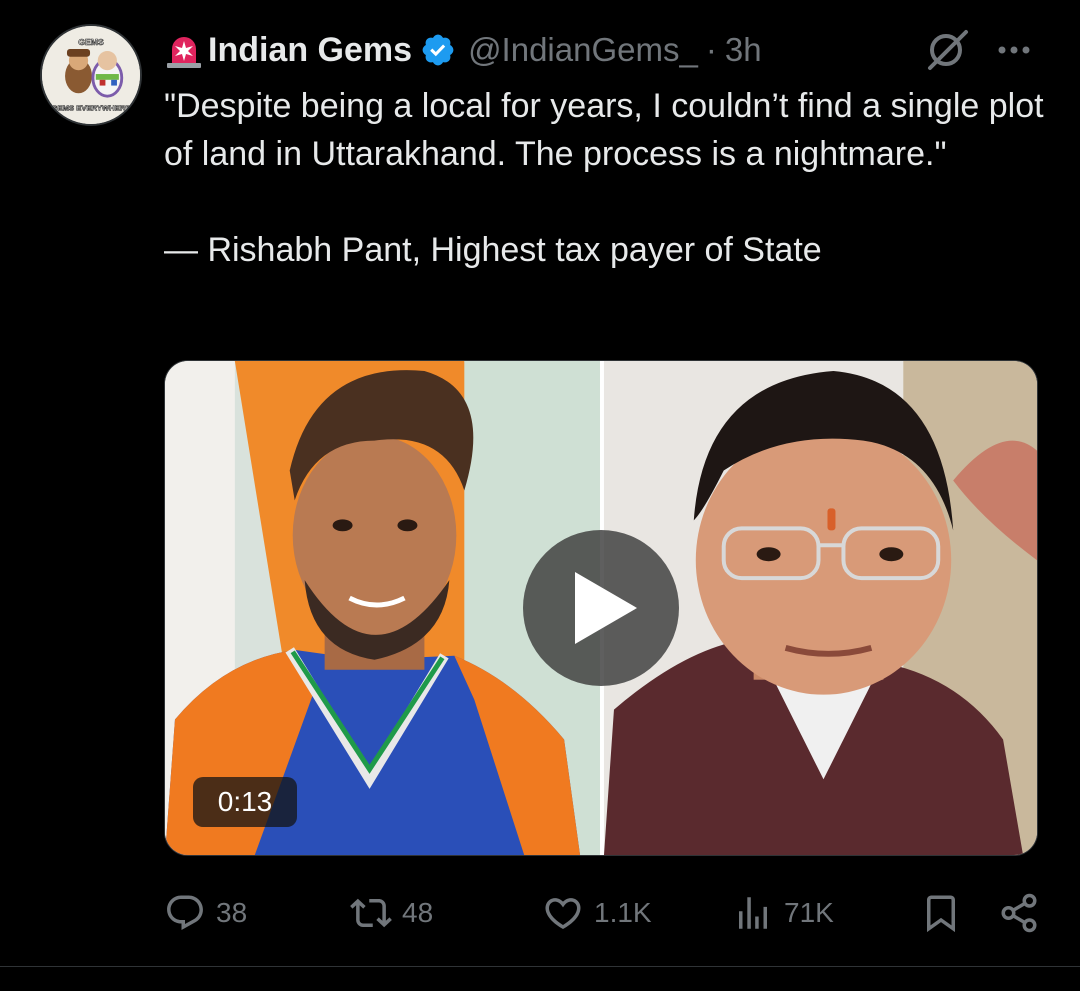 Image resolution: width=1080 pixels, height=991 pixels. Describe the element at coordinates (1014, 50) in the screenshot. I see `more-icon` at that location.